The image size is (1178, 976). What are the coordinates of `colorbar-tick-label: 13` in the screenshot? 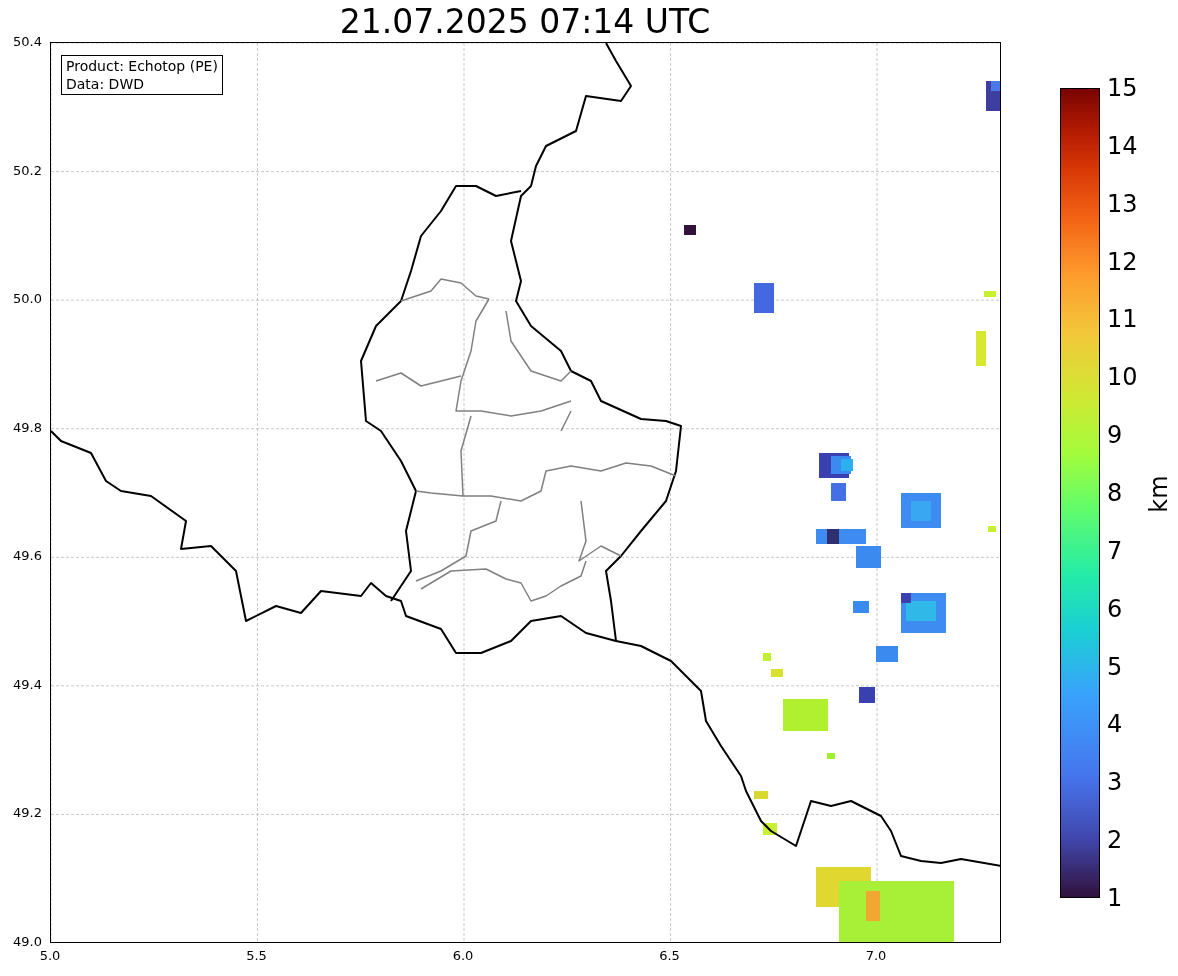 It's located at (1122, 203).